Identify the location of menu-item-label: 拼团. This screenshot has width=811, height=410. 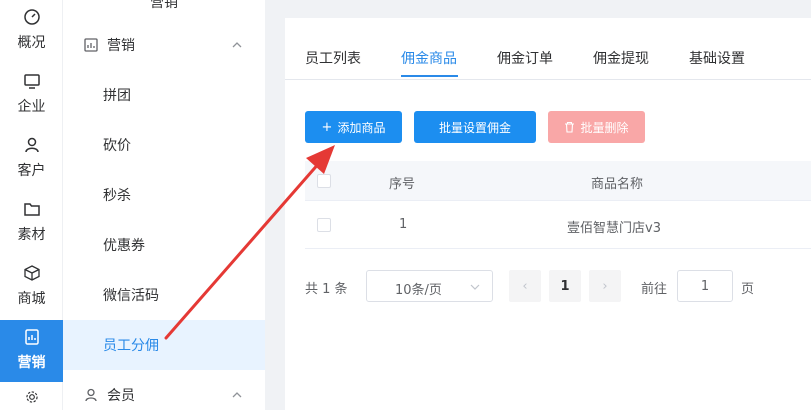
(117, 96).